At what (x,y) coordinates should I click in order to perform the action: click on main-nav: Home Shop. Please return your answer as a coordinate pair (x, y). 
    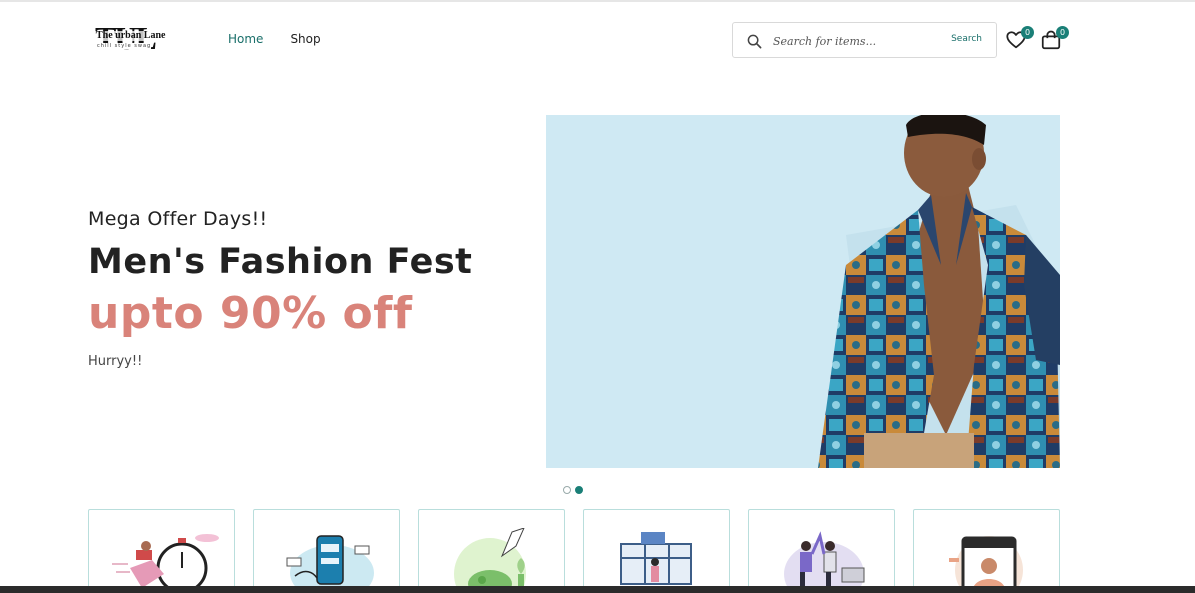
    Looking at the image, I should click on (274, 39).